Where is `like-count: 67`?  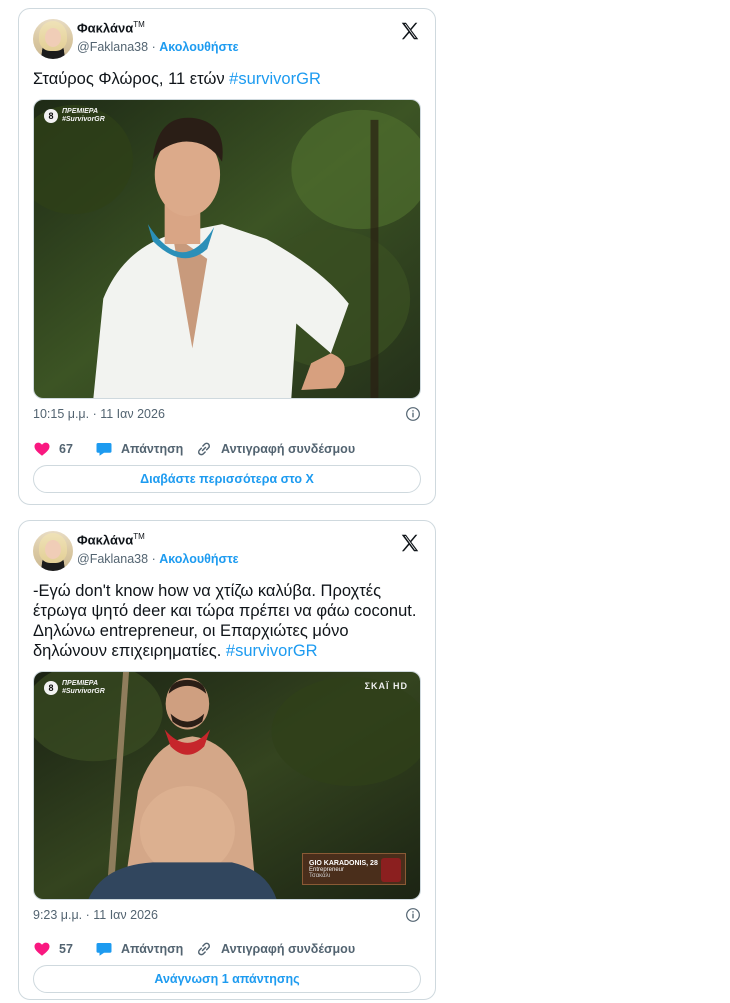 like-count: 67 is located at coordinates (66, 449).